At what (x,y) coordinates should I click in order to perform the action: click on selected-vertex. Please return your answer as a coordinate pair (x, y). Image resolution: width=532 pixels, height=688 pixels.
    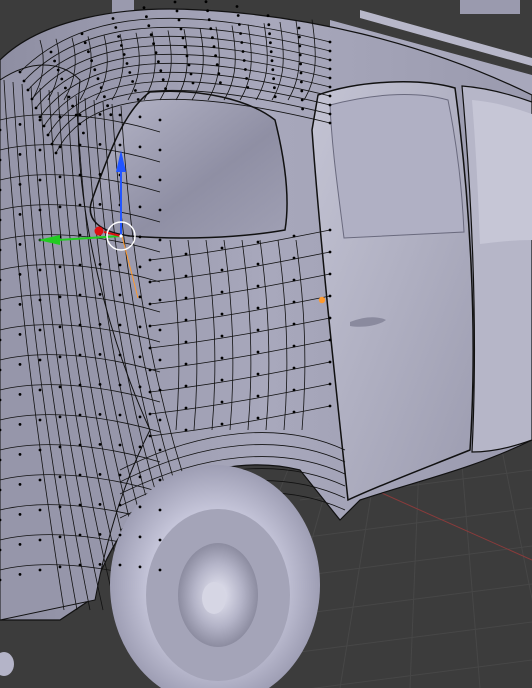
    Looking at the image, I should click on (322, 300).